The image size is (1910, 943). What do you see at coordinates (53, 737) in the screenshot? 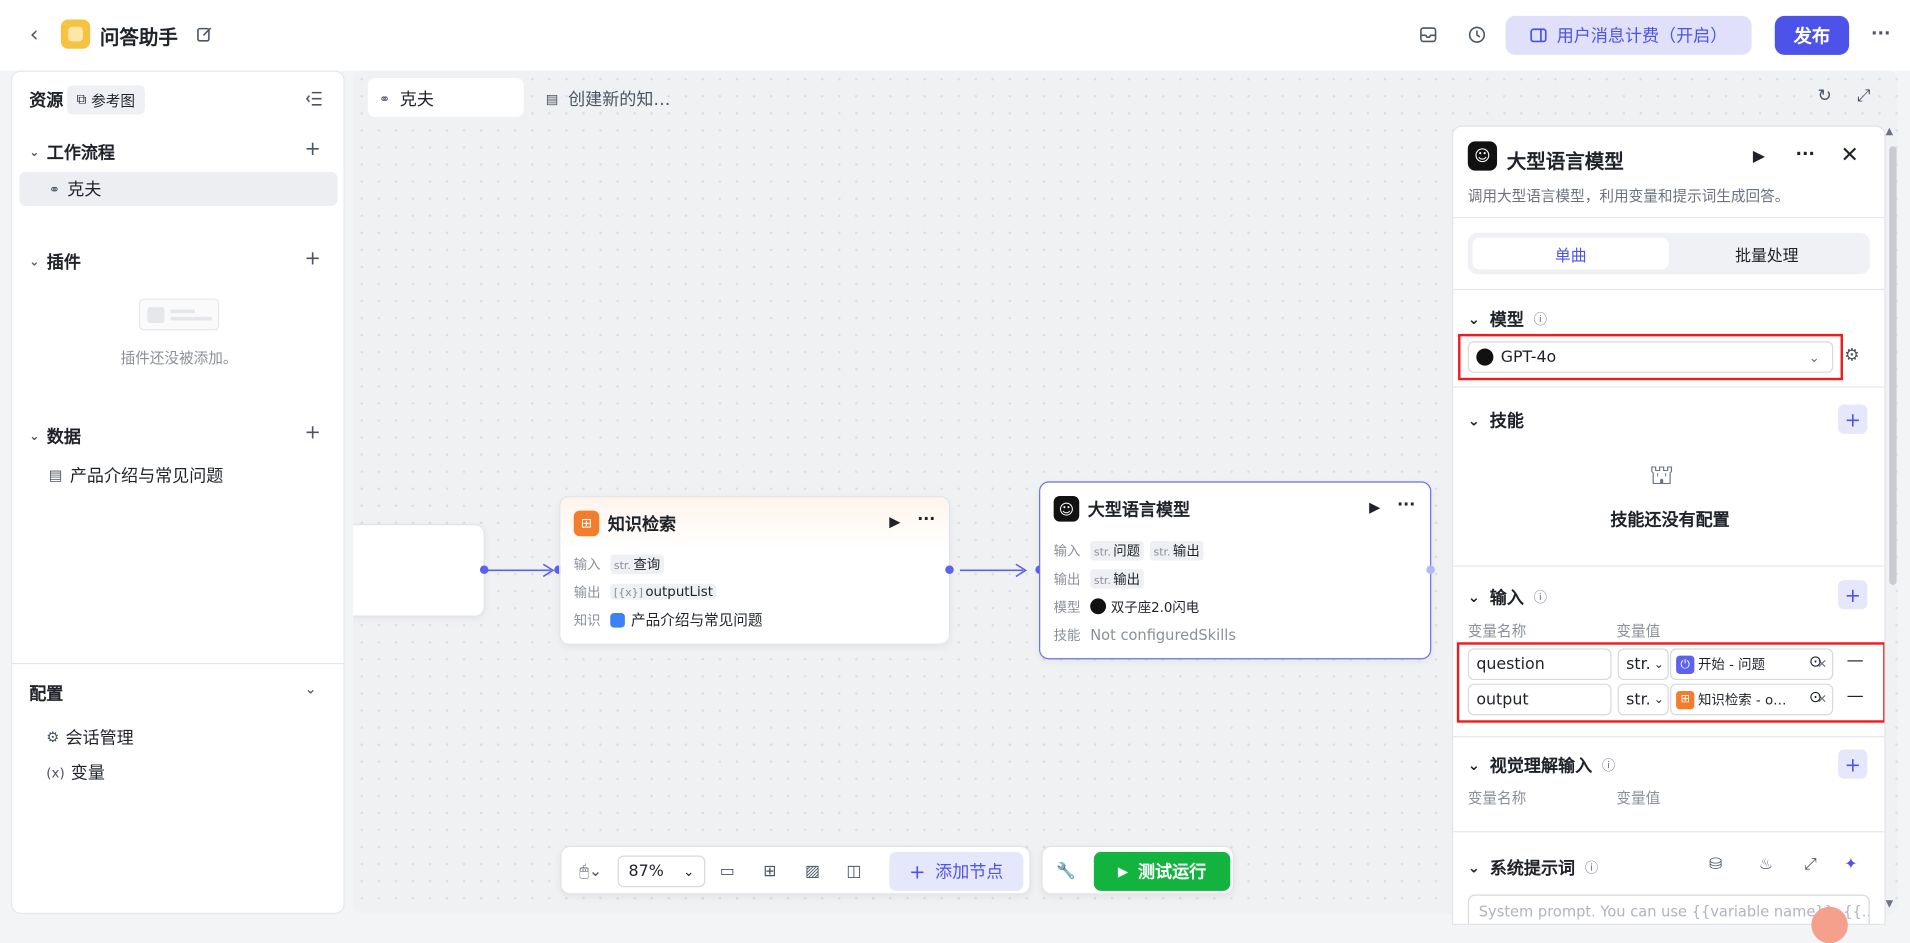
I see `chat-settings-icon: ⚙` at bounding box center [53, 737].